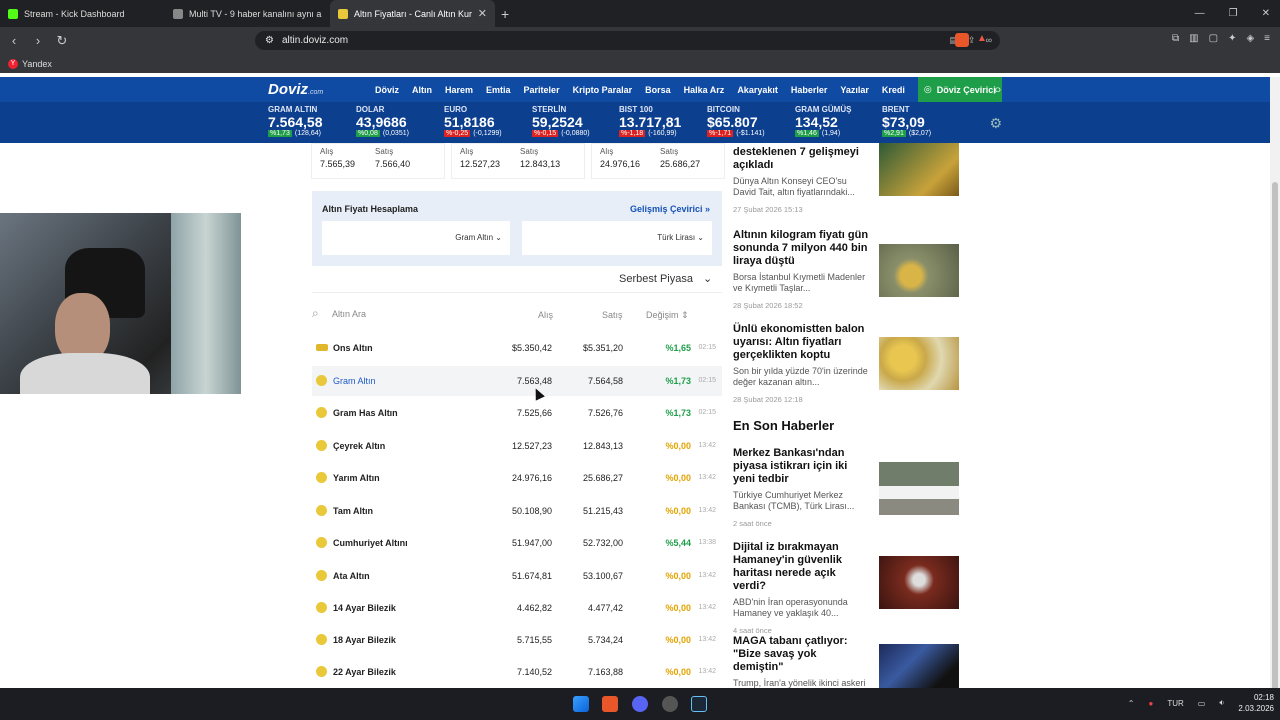  Describe the element at coordinates (62, 41) in the screenshot. I see `reload-icon: ↻` at that location.